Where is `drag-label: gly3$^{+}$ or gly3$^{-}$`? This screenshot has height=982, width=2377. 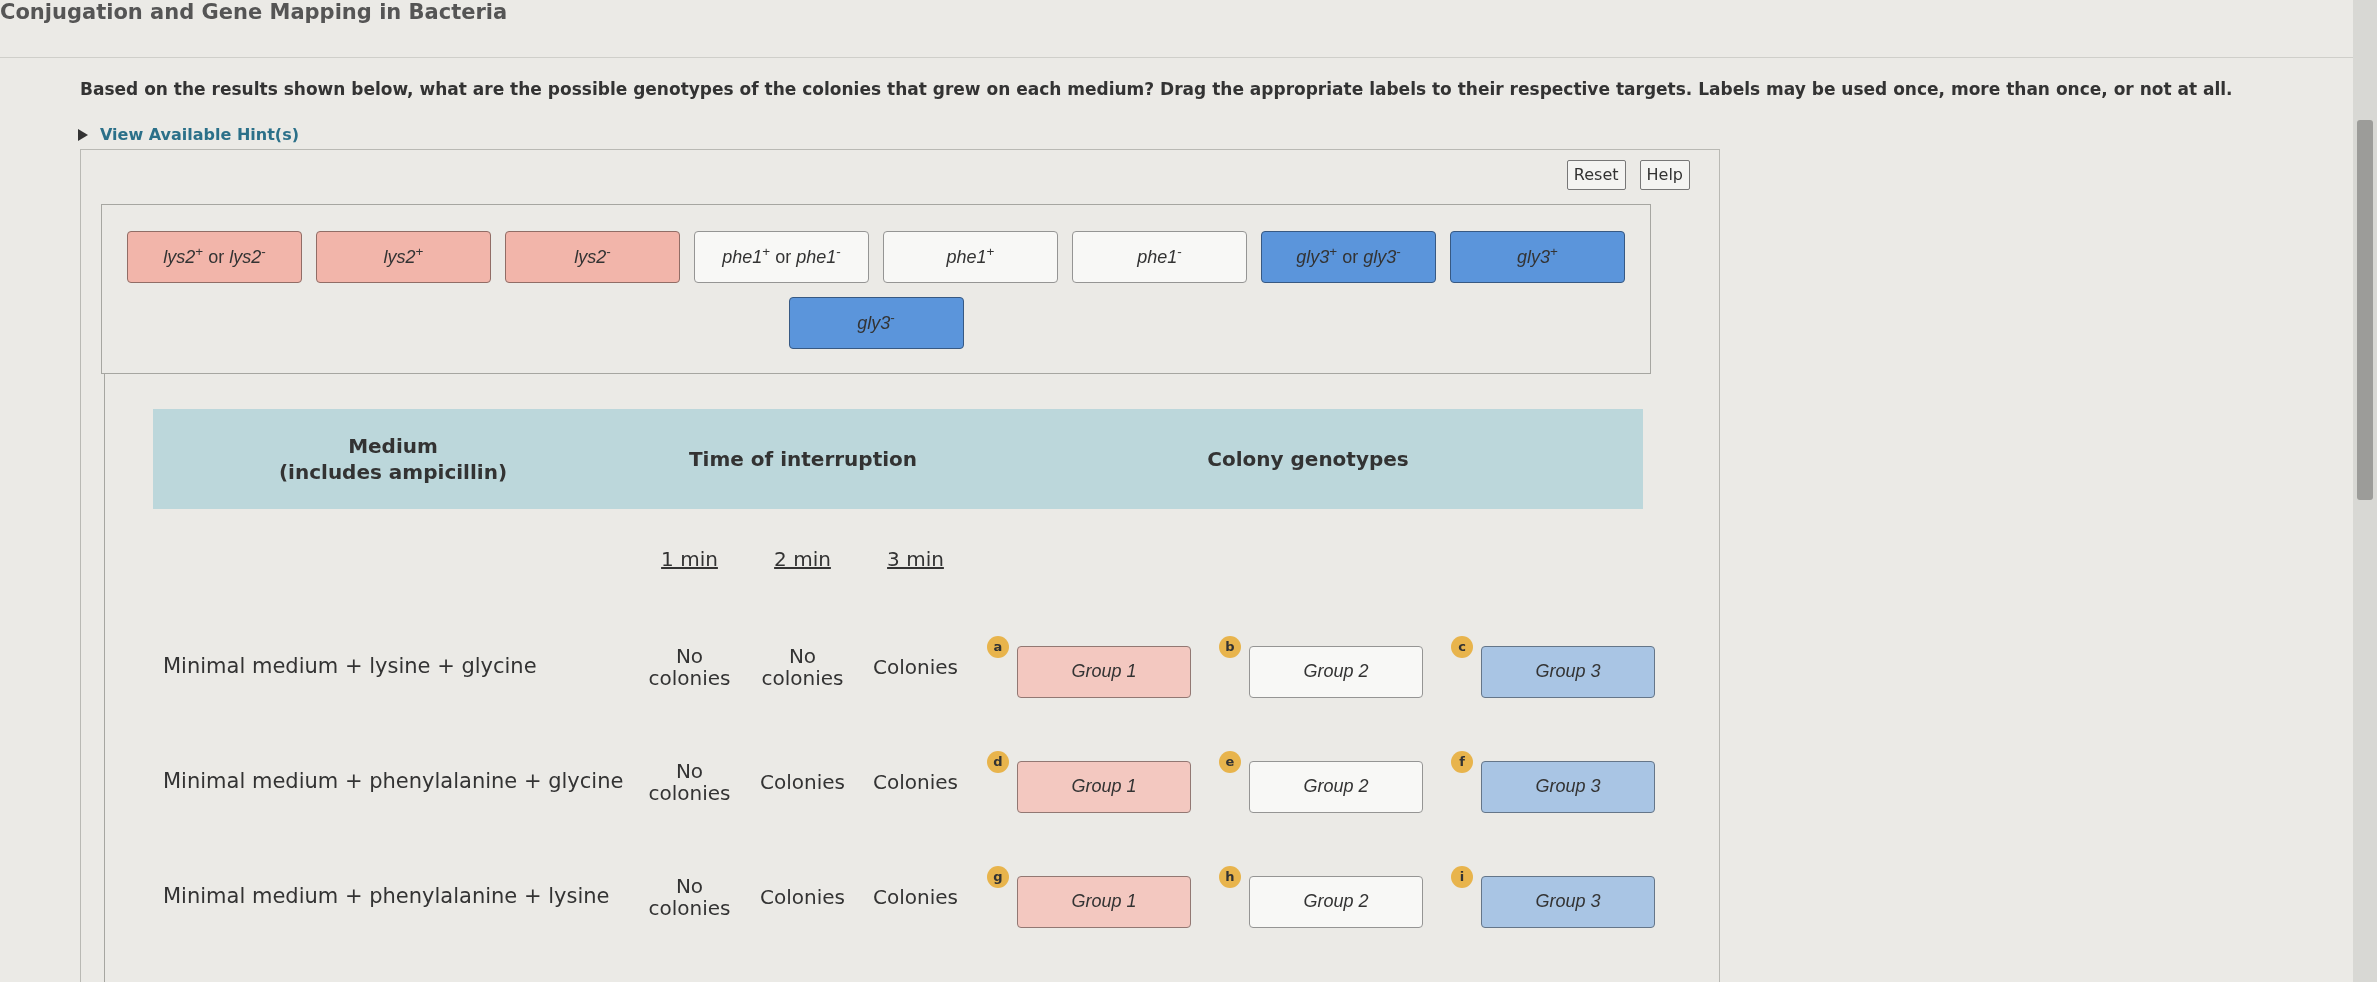 drag-label: gly3$^{+}$ or gly3$^{-}$ is located at coordinates (1348, 257).